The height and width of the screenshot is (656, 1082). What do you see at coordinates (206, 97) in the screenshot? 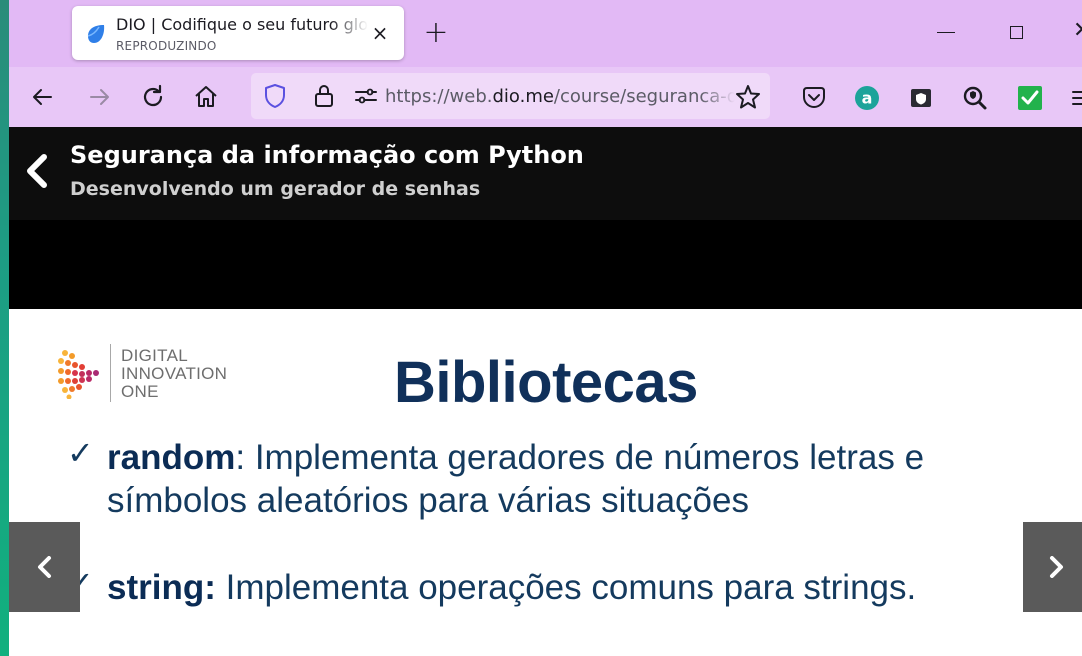
I see `home-icon` at bounding box center [206, 97].